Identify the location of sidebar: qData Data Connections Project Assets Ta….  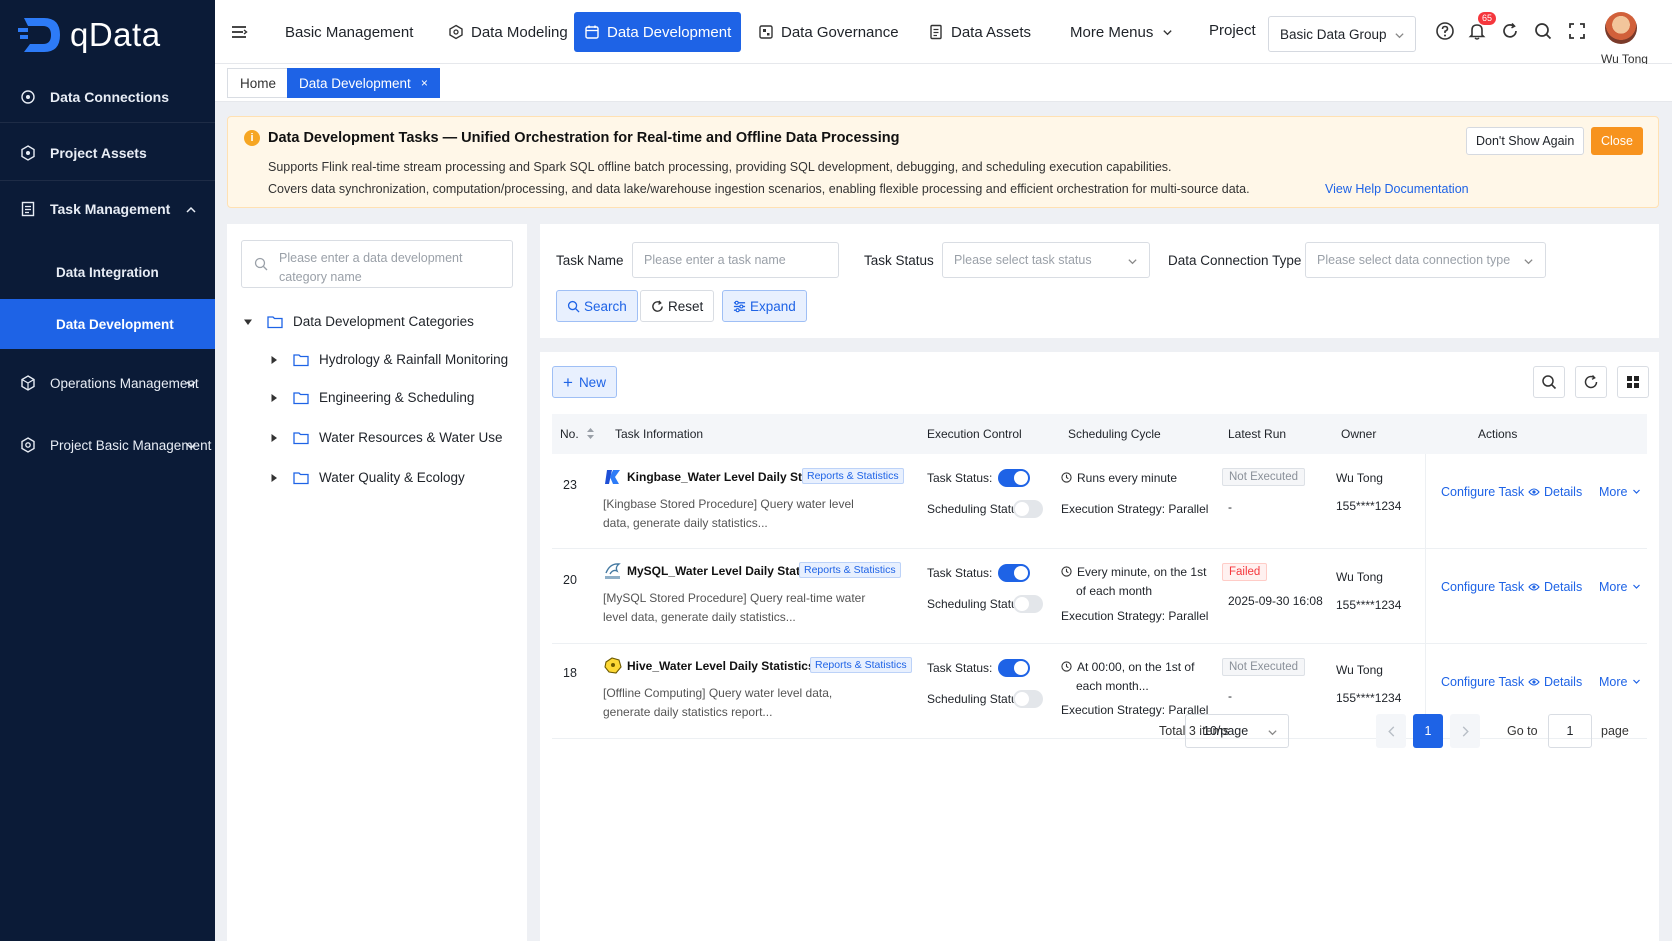
(107, 470).